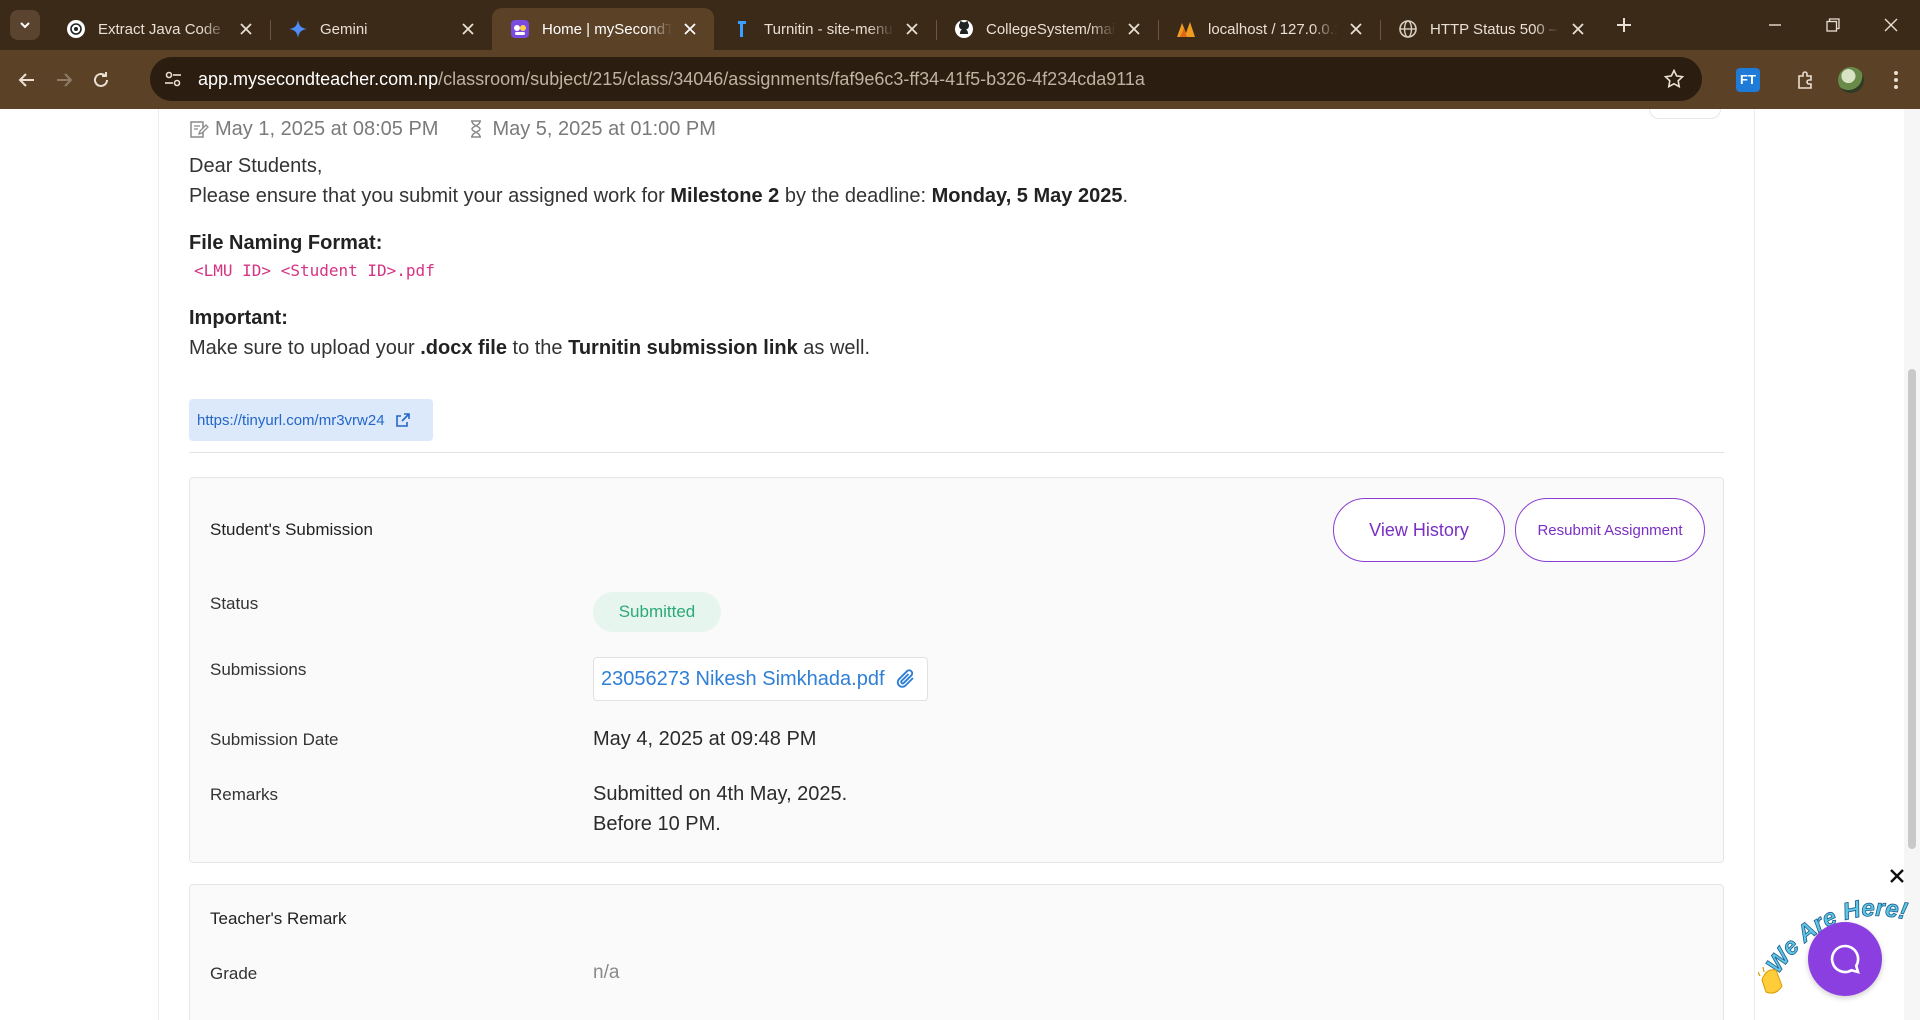 The width and height of the screenshot is (1920, 1020). I want to click on tune-icon, so click(173, 79).